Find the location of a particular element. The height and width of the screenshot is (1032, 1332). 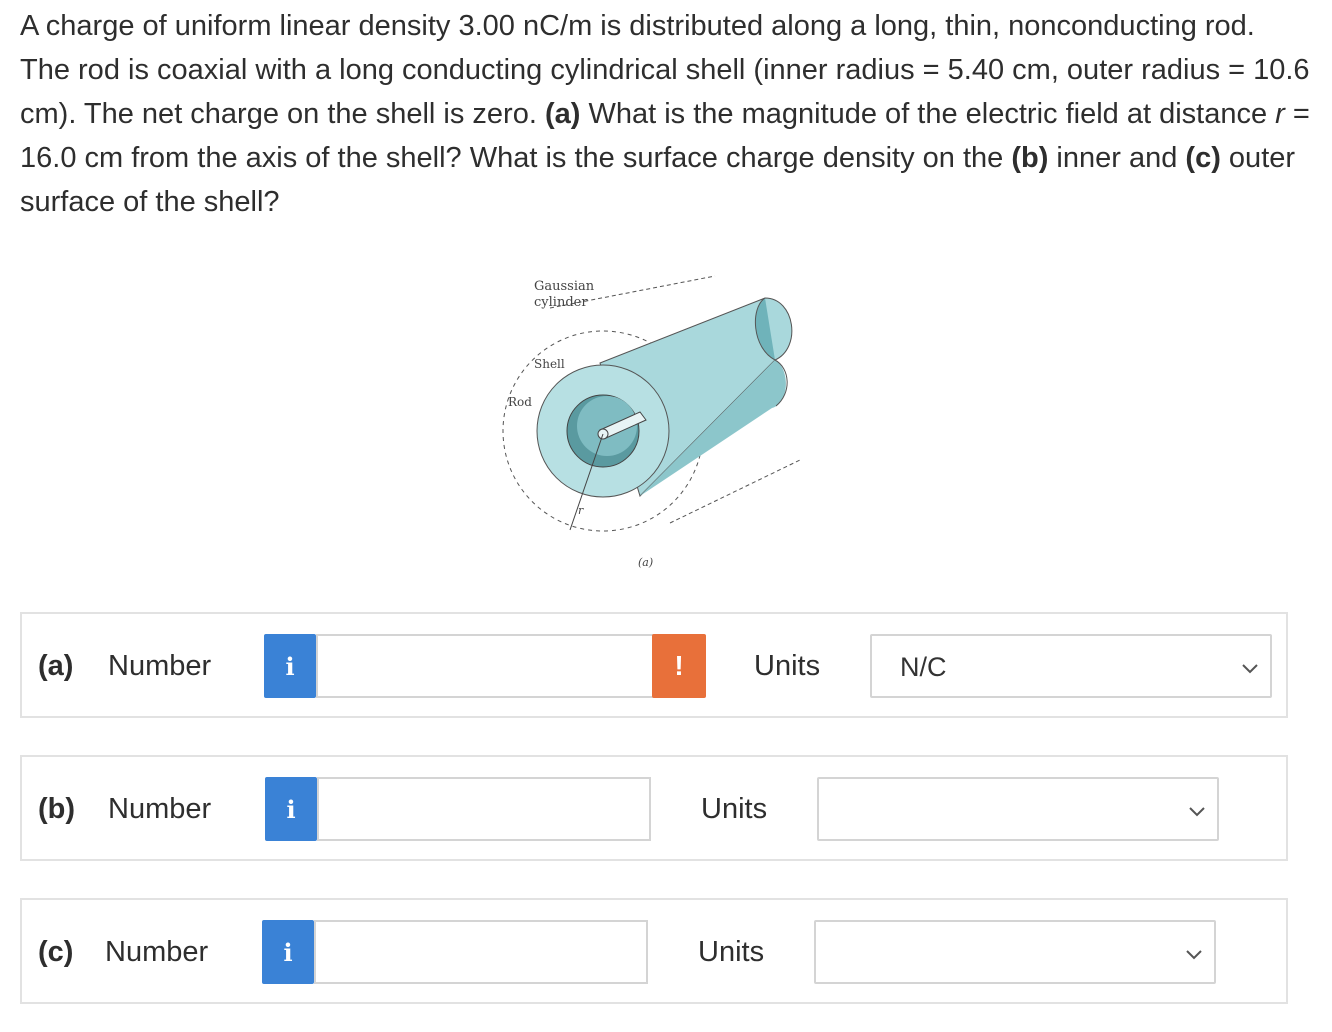

part-c-tag: (c) is located at coordinates (1203, 158).